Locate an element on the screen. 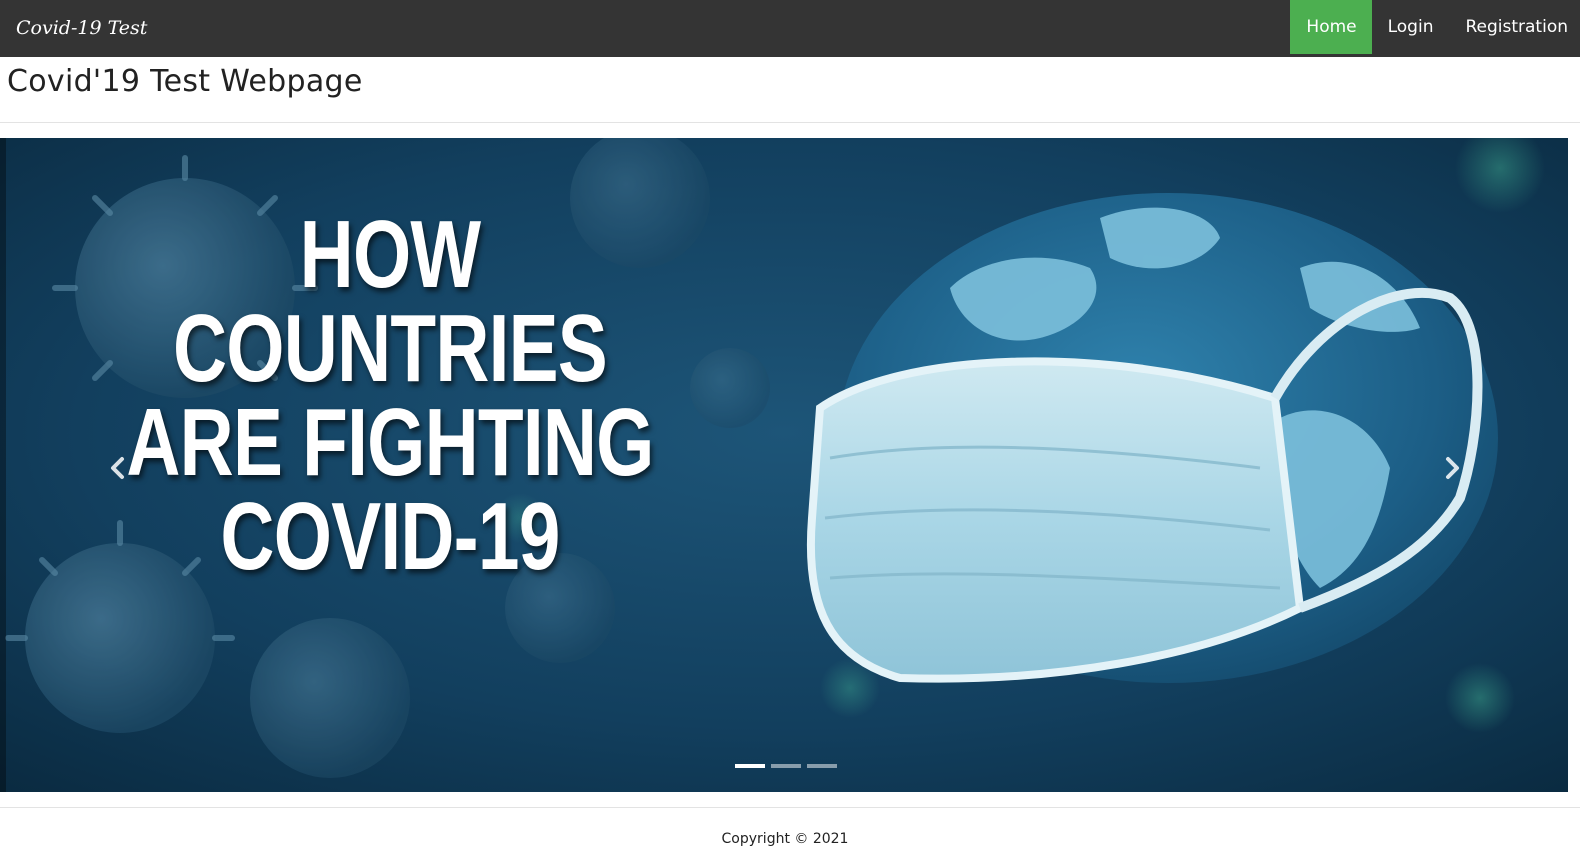  headline-line: COUNTRIES is located at coordinates (390, 348).